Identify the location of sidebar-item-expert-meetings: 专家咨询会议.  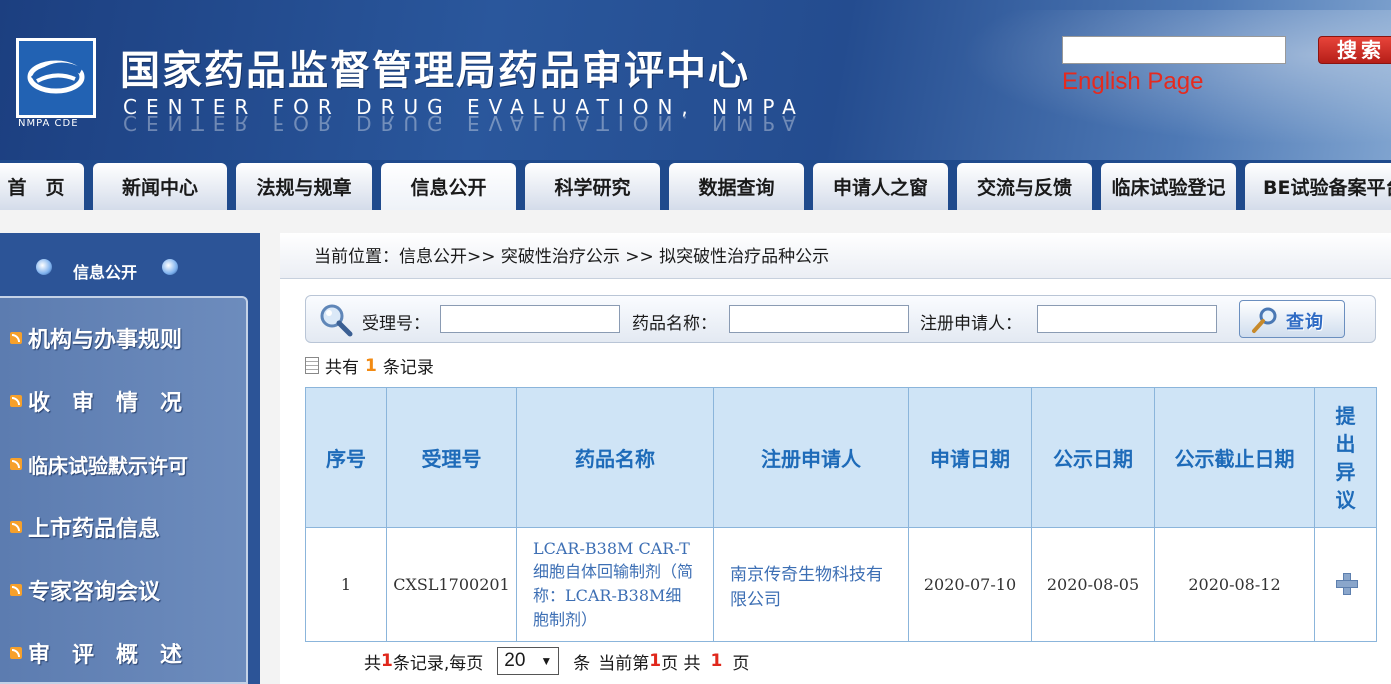
(85, 590).